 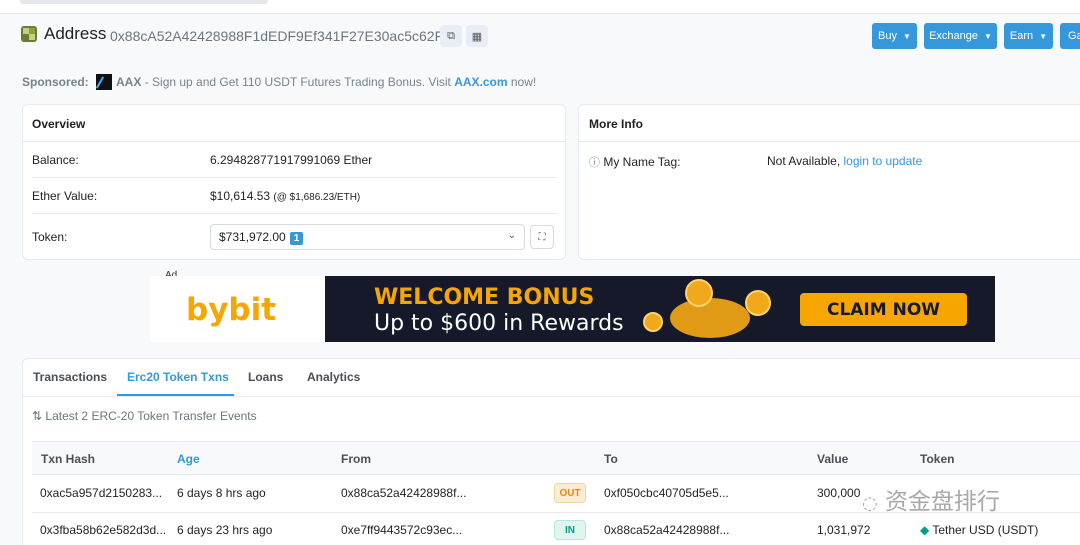 What do you see at coordinates (883, 309) in the screenshot?
I see `claim-now-button: CLAIM NOW` at bounding box center [883, 309].